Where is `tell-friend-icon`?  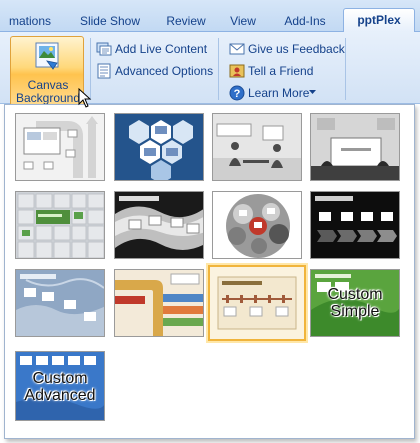 tell-friend-icon is located at coordinates (237, 71).